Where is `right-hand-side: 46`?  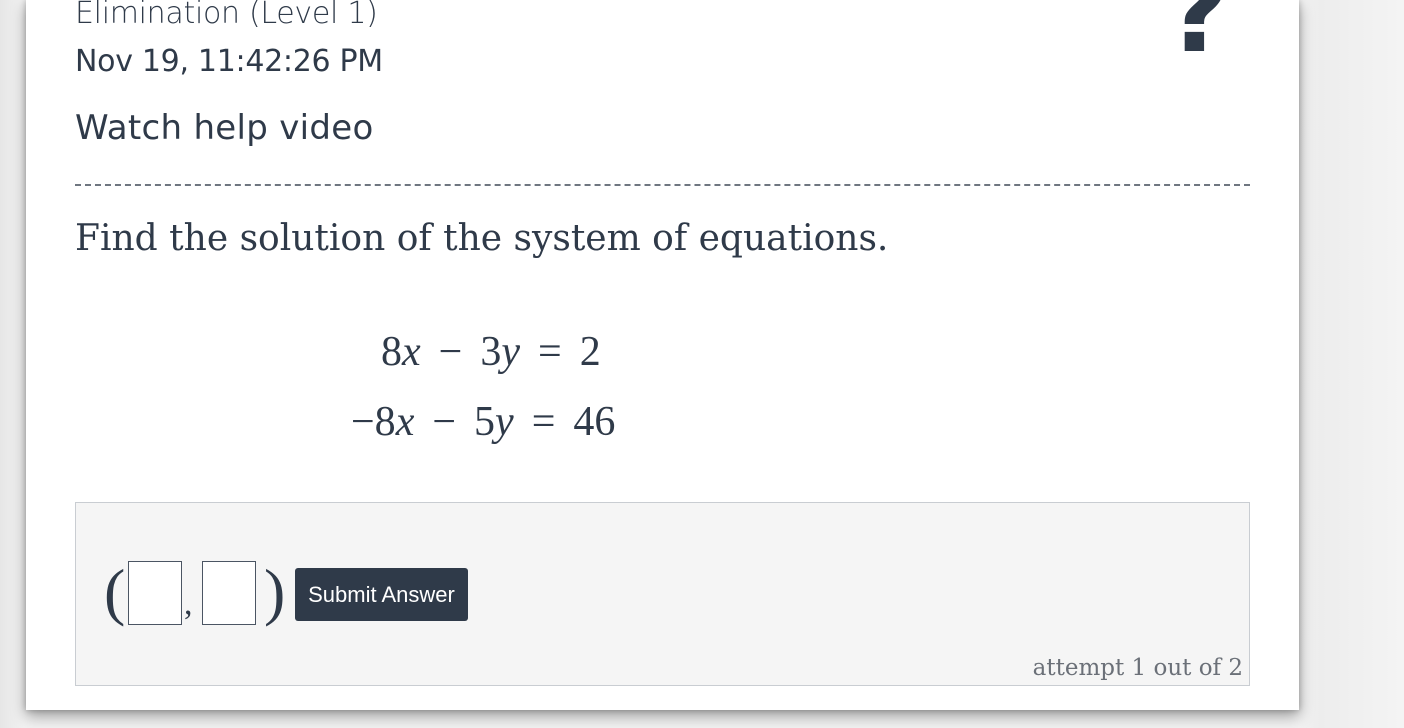
right-hand-side: 46 is located at coordinates (594, 422).